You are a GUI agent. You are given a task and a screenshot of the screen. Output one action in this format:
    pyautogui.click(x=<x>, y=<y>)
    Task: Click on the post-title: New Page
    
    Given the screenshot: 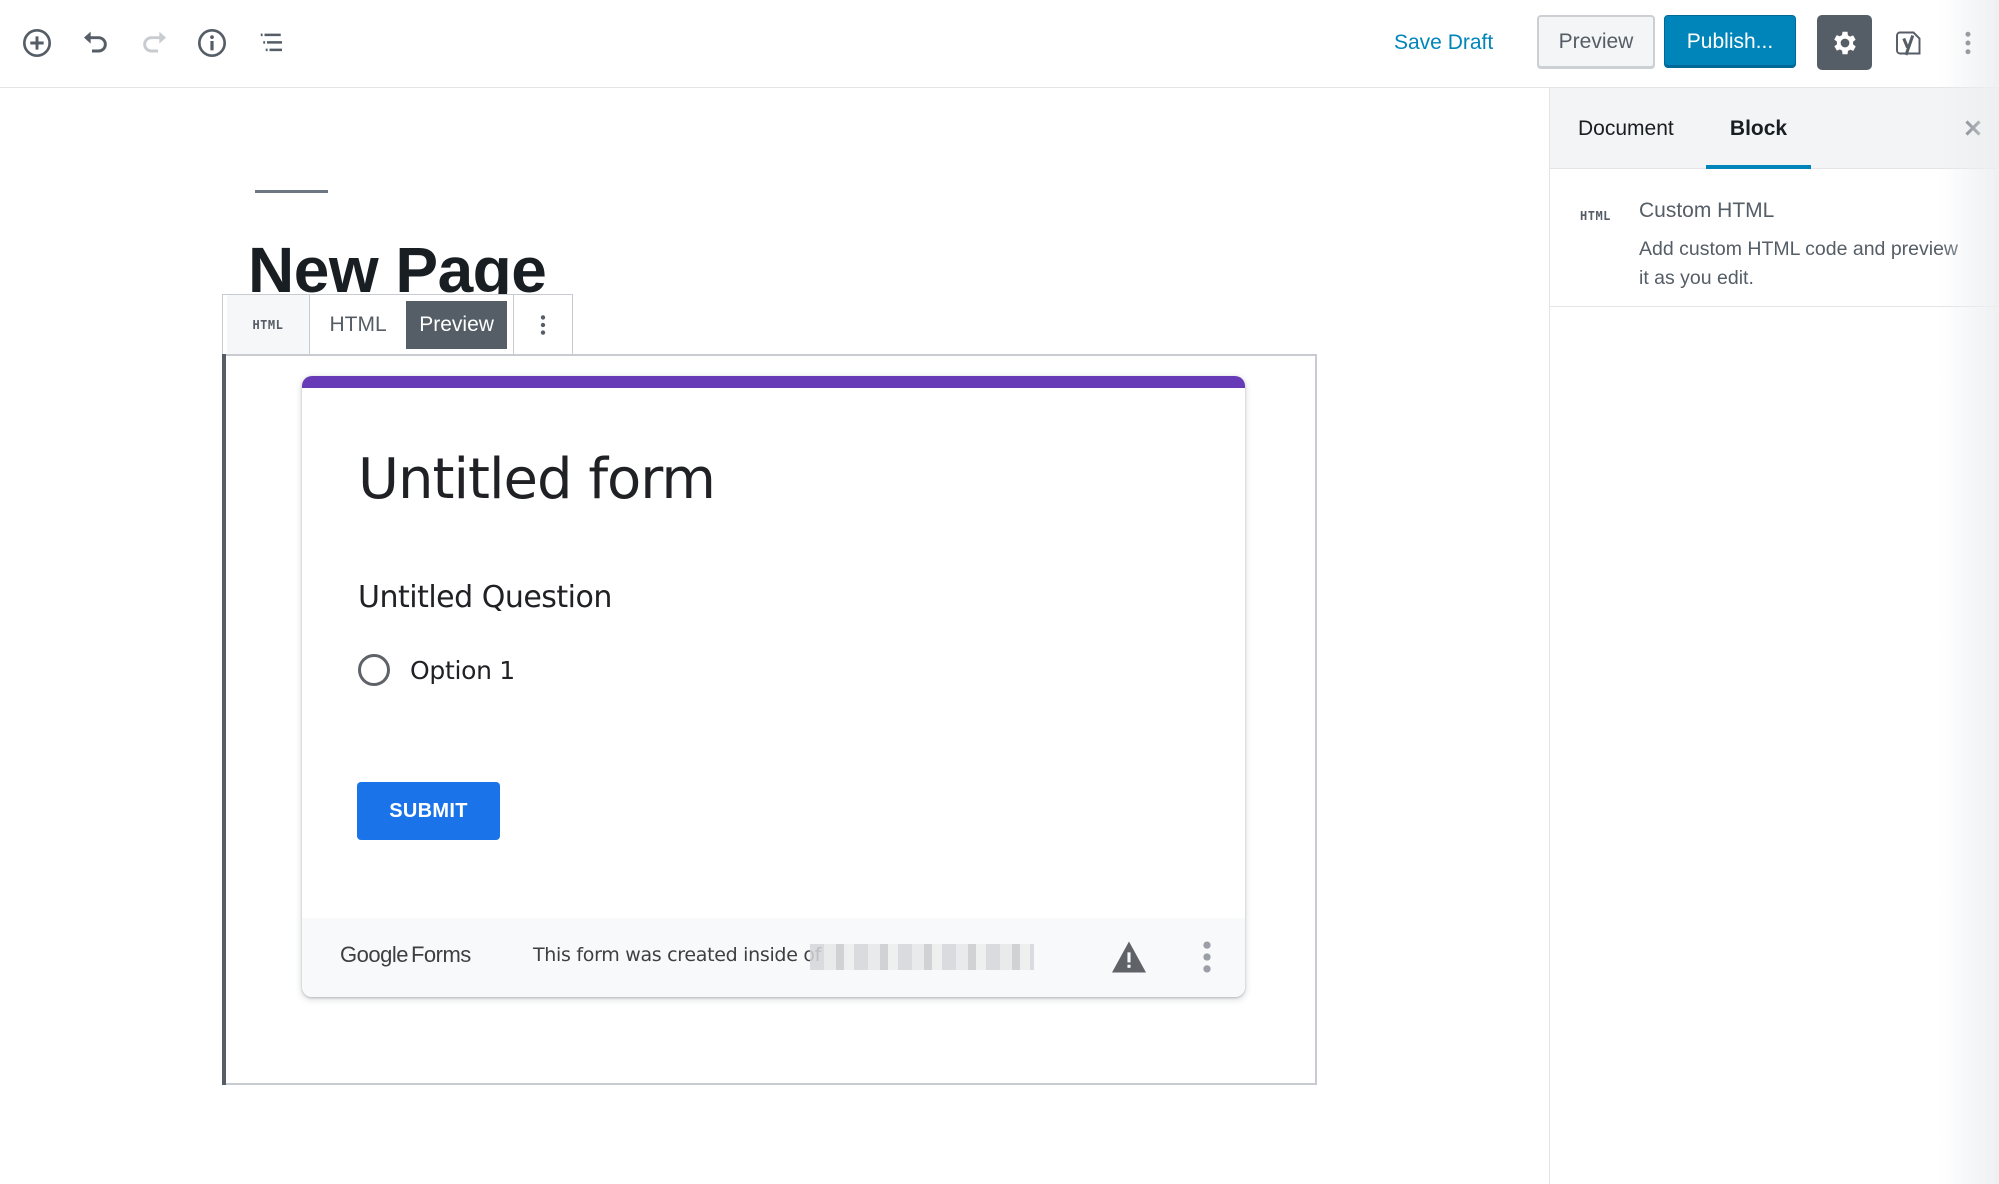 What is the action you would take?
    pyautogui.click(x=397, y=261)
    